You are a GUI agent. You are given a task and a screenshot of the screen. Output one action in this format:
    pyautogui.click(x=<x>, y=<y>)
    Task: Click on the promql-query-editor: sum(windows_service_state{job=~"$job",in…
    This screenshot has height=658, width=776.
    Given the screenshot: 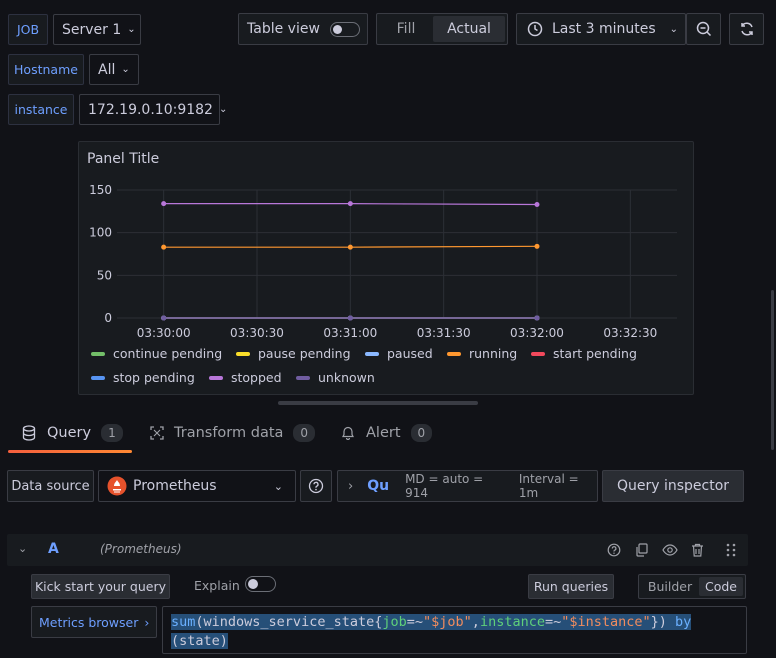 What is the action you would take?
    pyautogui.click(x=454, y=630)
    